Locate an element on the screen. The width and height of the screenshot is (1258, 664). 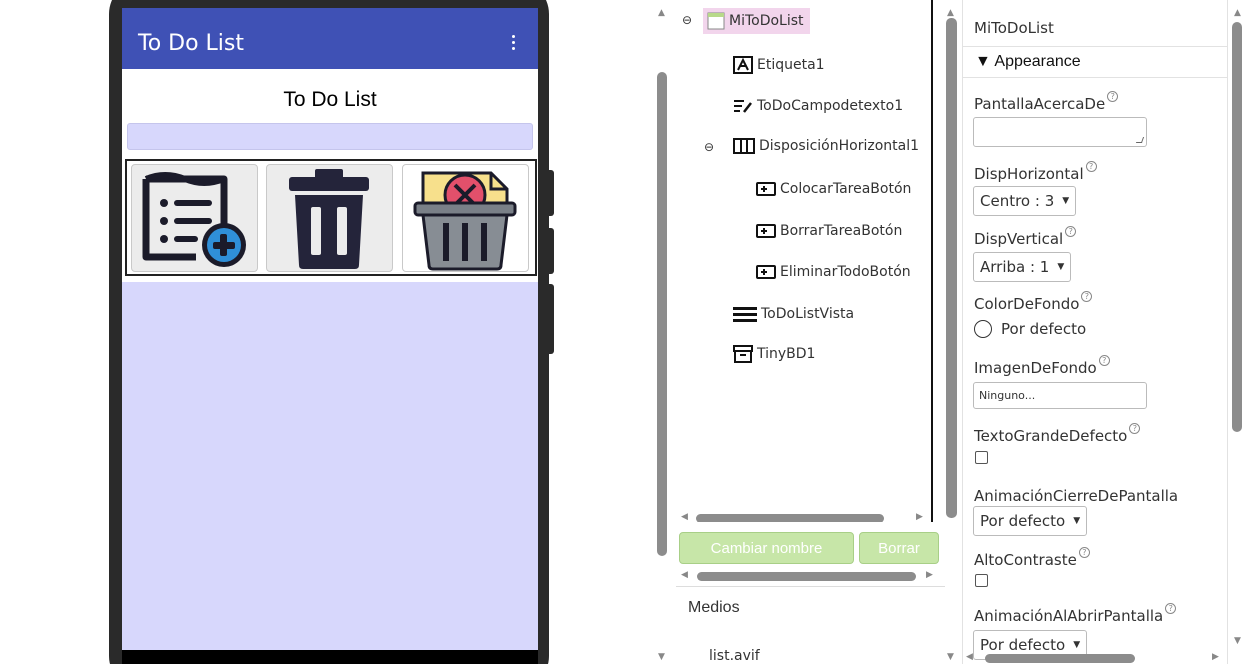
listview-icon is located at coordinates (745, 314).